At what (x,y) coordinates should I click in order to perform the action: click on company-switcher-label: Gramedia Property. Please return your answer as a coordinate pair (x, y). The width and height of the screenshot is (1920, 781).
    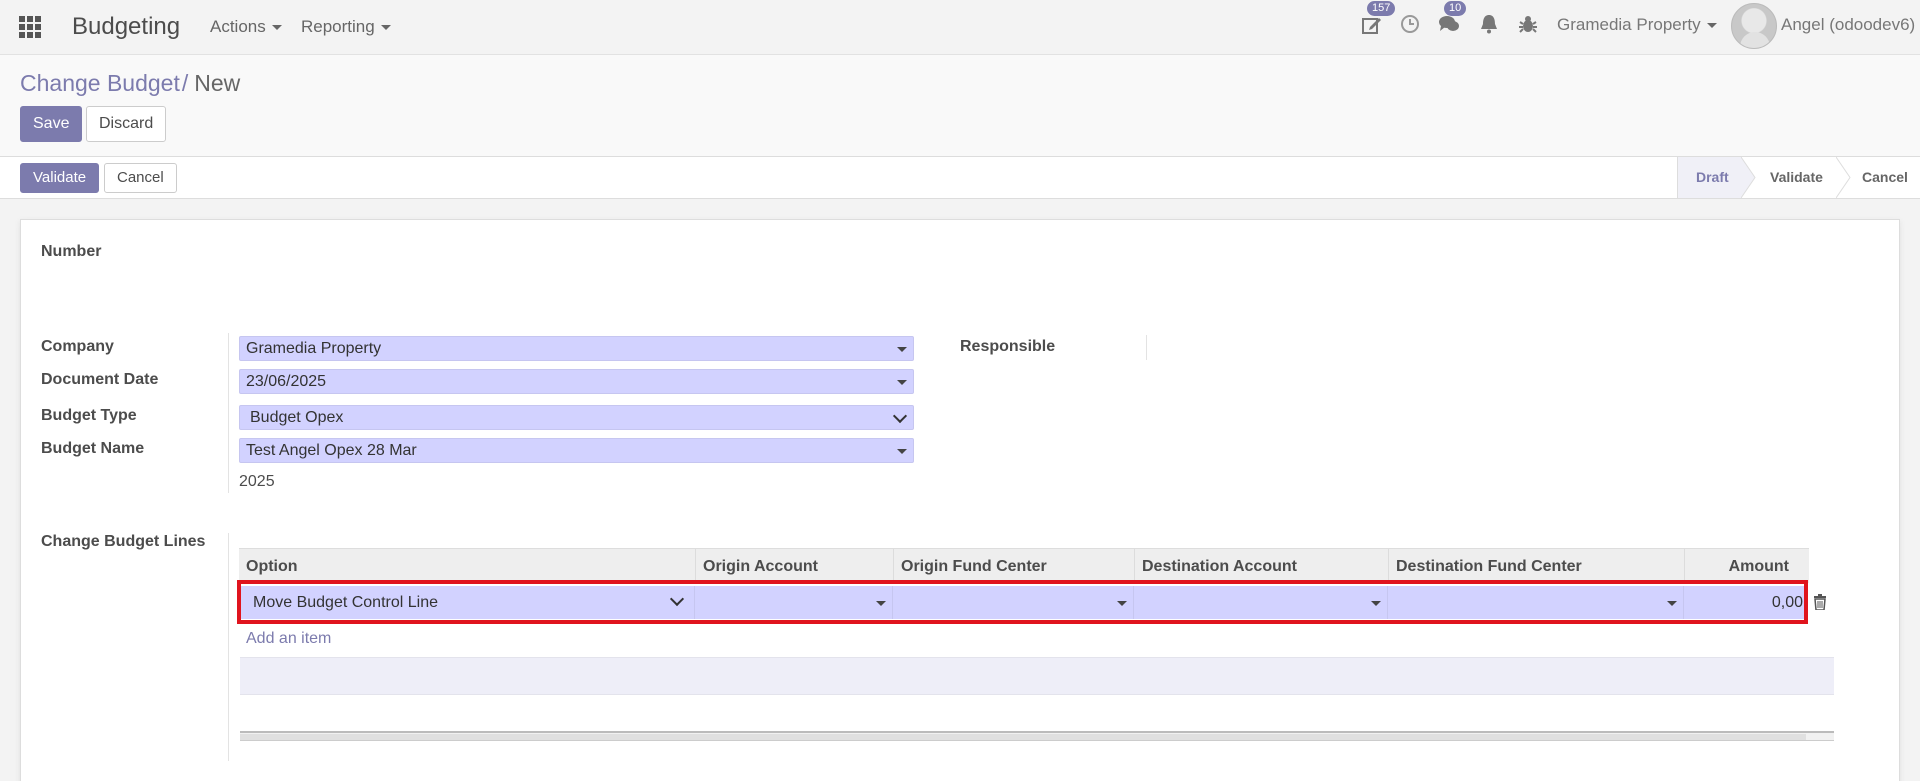
    Looking at the image, I should click on (1629, 24).